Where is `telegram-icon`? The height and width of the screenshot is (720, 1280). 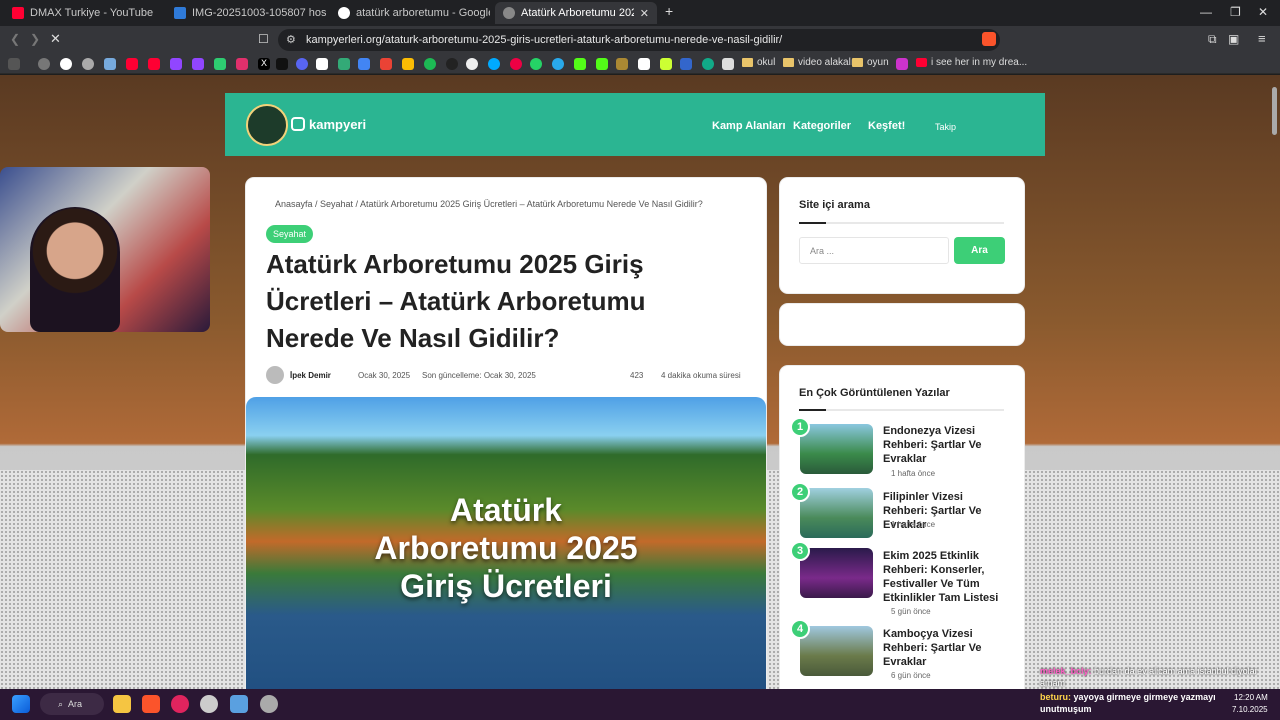
telegram-icon is located at coordinates (558, 64).